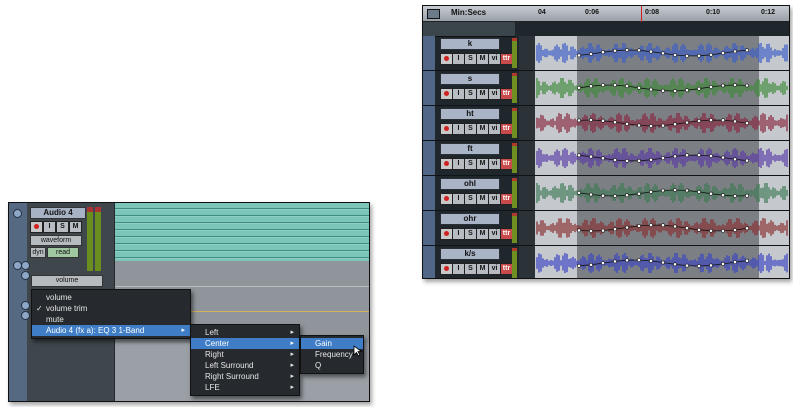 This screenshot has width=793, height=407. What do you see at coordinates (49, 227) in the screenshot?
I see `input-monitor-button: I` at bounding box center [49, 227].